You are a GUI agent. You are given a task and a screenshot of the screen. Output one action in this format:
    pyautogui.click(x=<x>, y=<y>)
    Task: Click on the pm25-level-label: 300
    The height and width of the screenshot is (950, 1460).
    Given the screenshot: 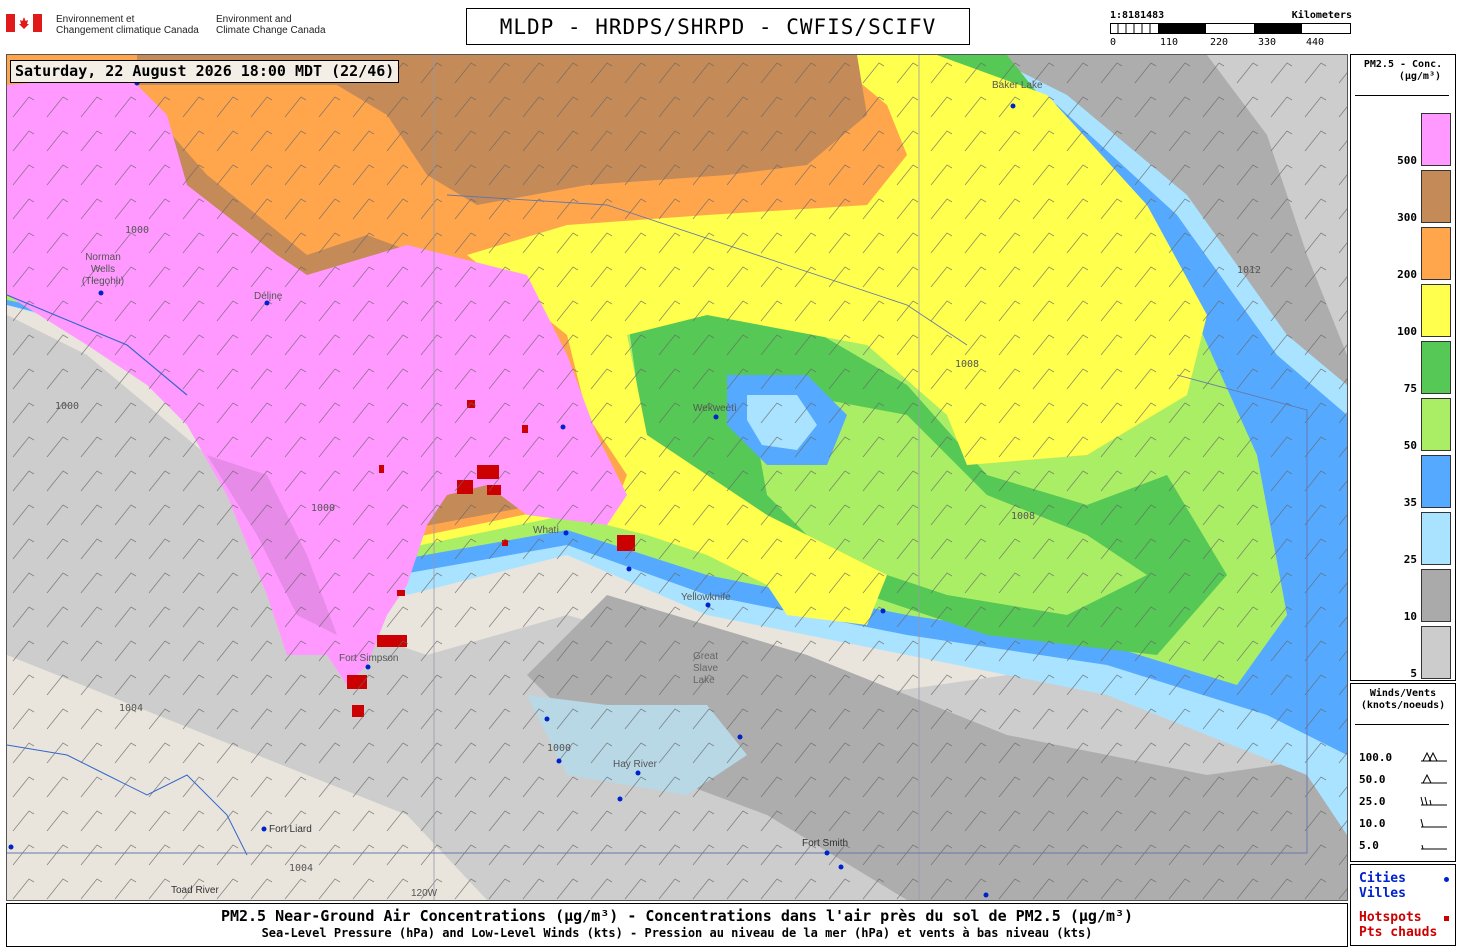 What is the action you would take?
    pyautogui.click(x=1407, y=217)
    